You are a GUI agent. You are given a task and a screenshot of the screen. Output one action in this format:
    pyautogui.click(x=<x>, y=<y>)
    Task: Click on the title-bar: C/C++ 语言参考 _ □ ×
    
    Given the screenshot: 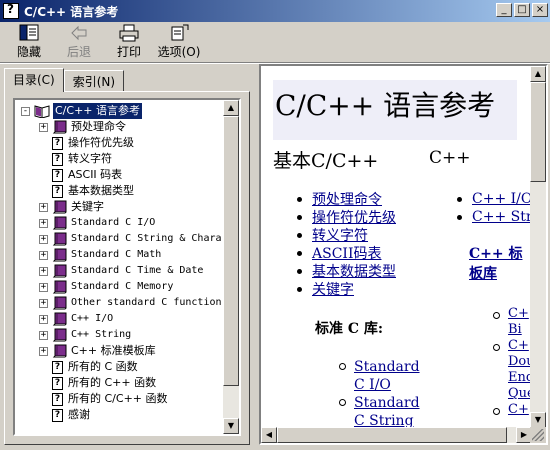 What is the action you would take?
    pyautogui.click(x=275, y=11)
    